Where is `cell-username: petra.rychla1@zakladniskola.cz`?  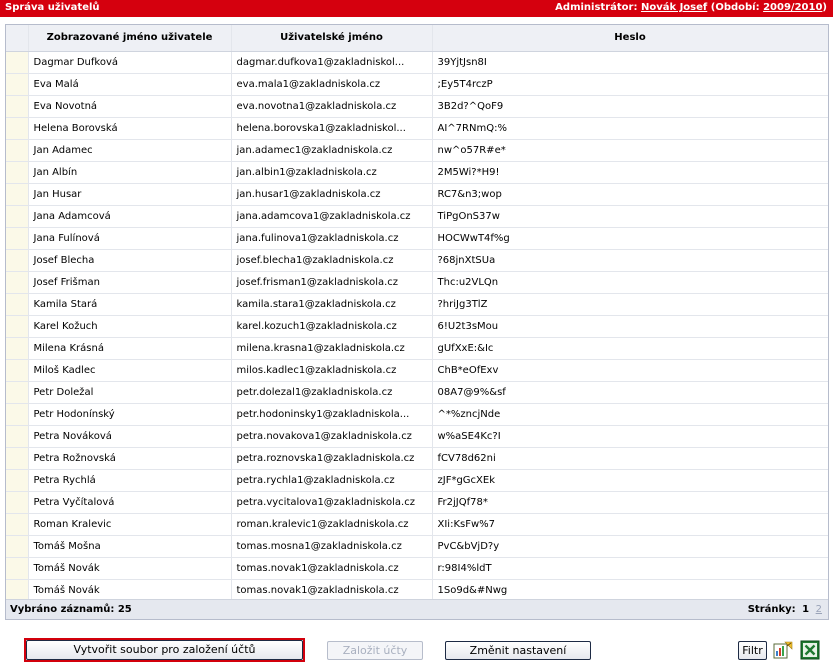
cell-username: petra.rychla1@zakladniskola.cz is located at coordinates (332, 480).